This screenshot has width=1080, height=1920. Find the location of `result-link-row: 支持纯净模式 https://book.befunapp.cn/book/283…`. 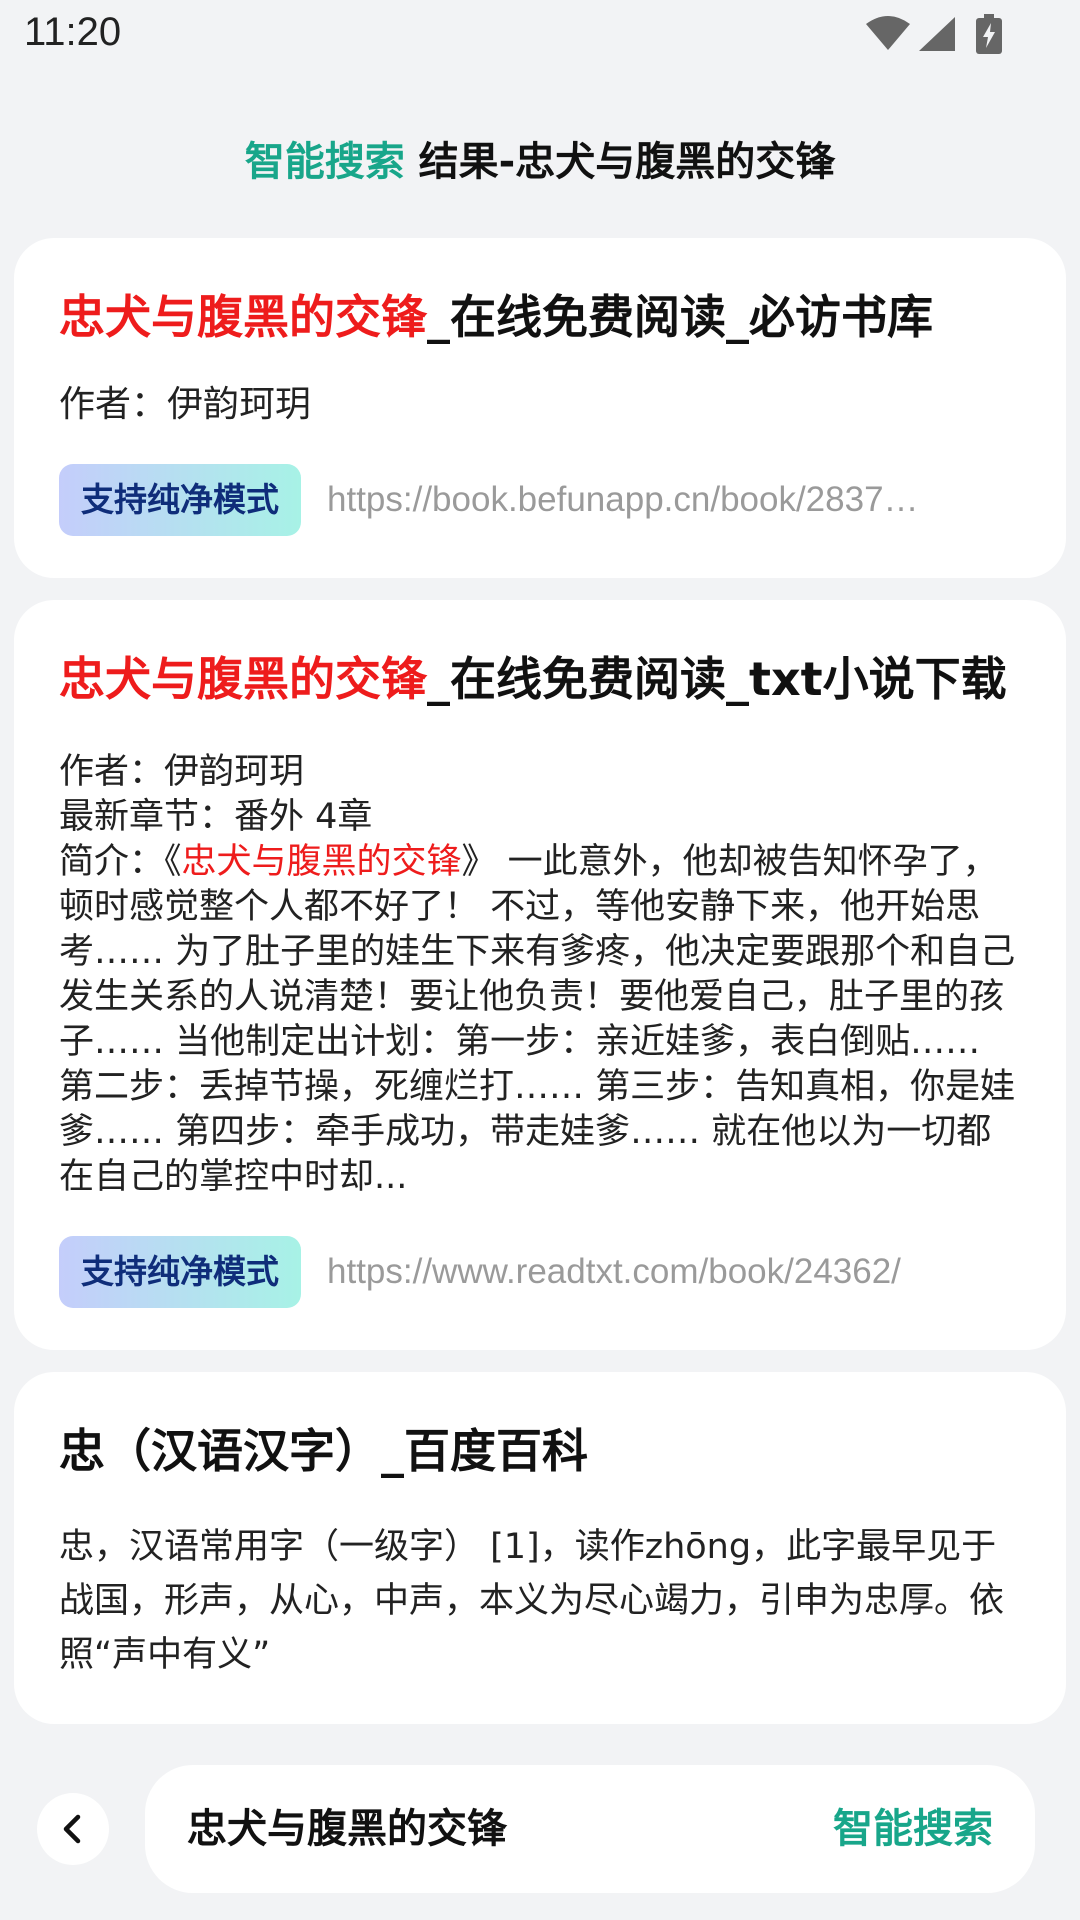

result-link-row: 支持纯净模式 https://book.befunapp.cn/book/283… is located at coordinates (539, 500).